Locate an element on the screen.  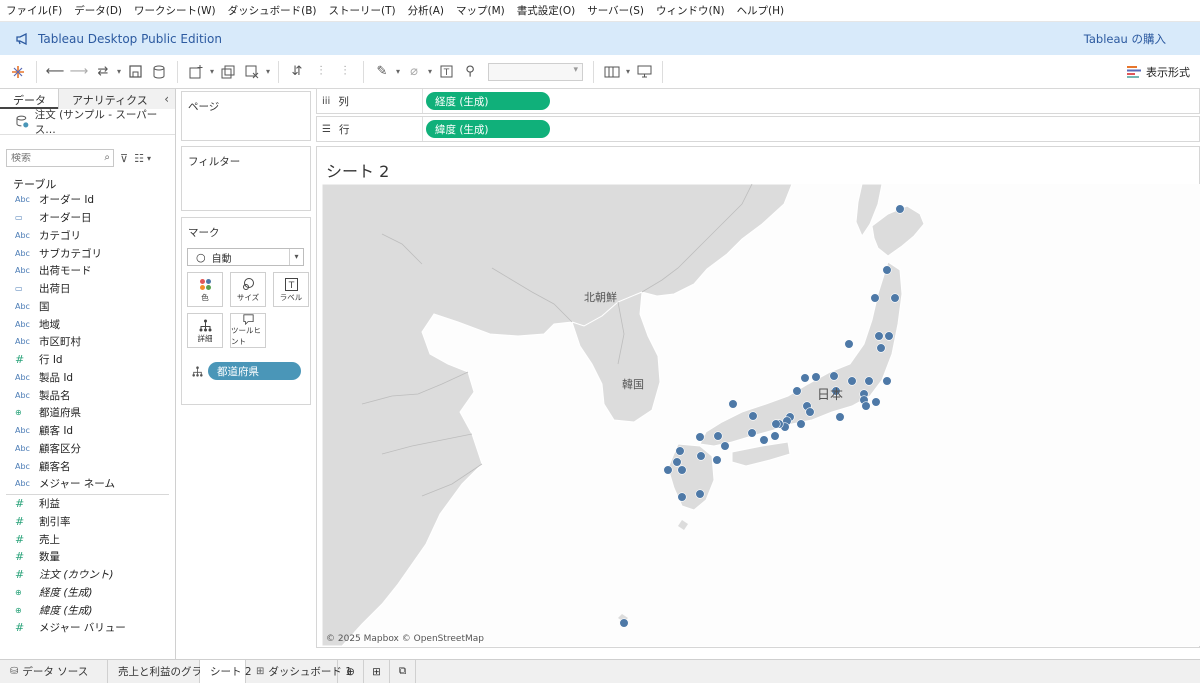
new-dashboard-tab-button: ⊞ is located at coordinates (377, 671).